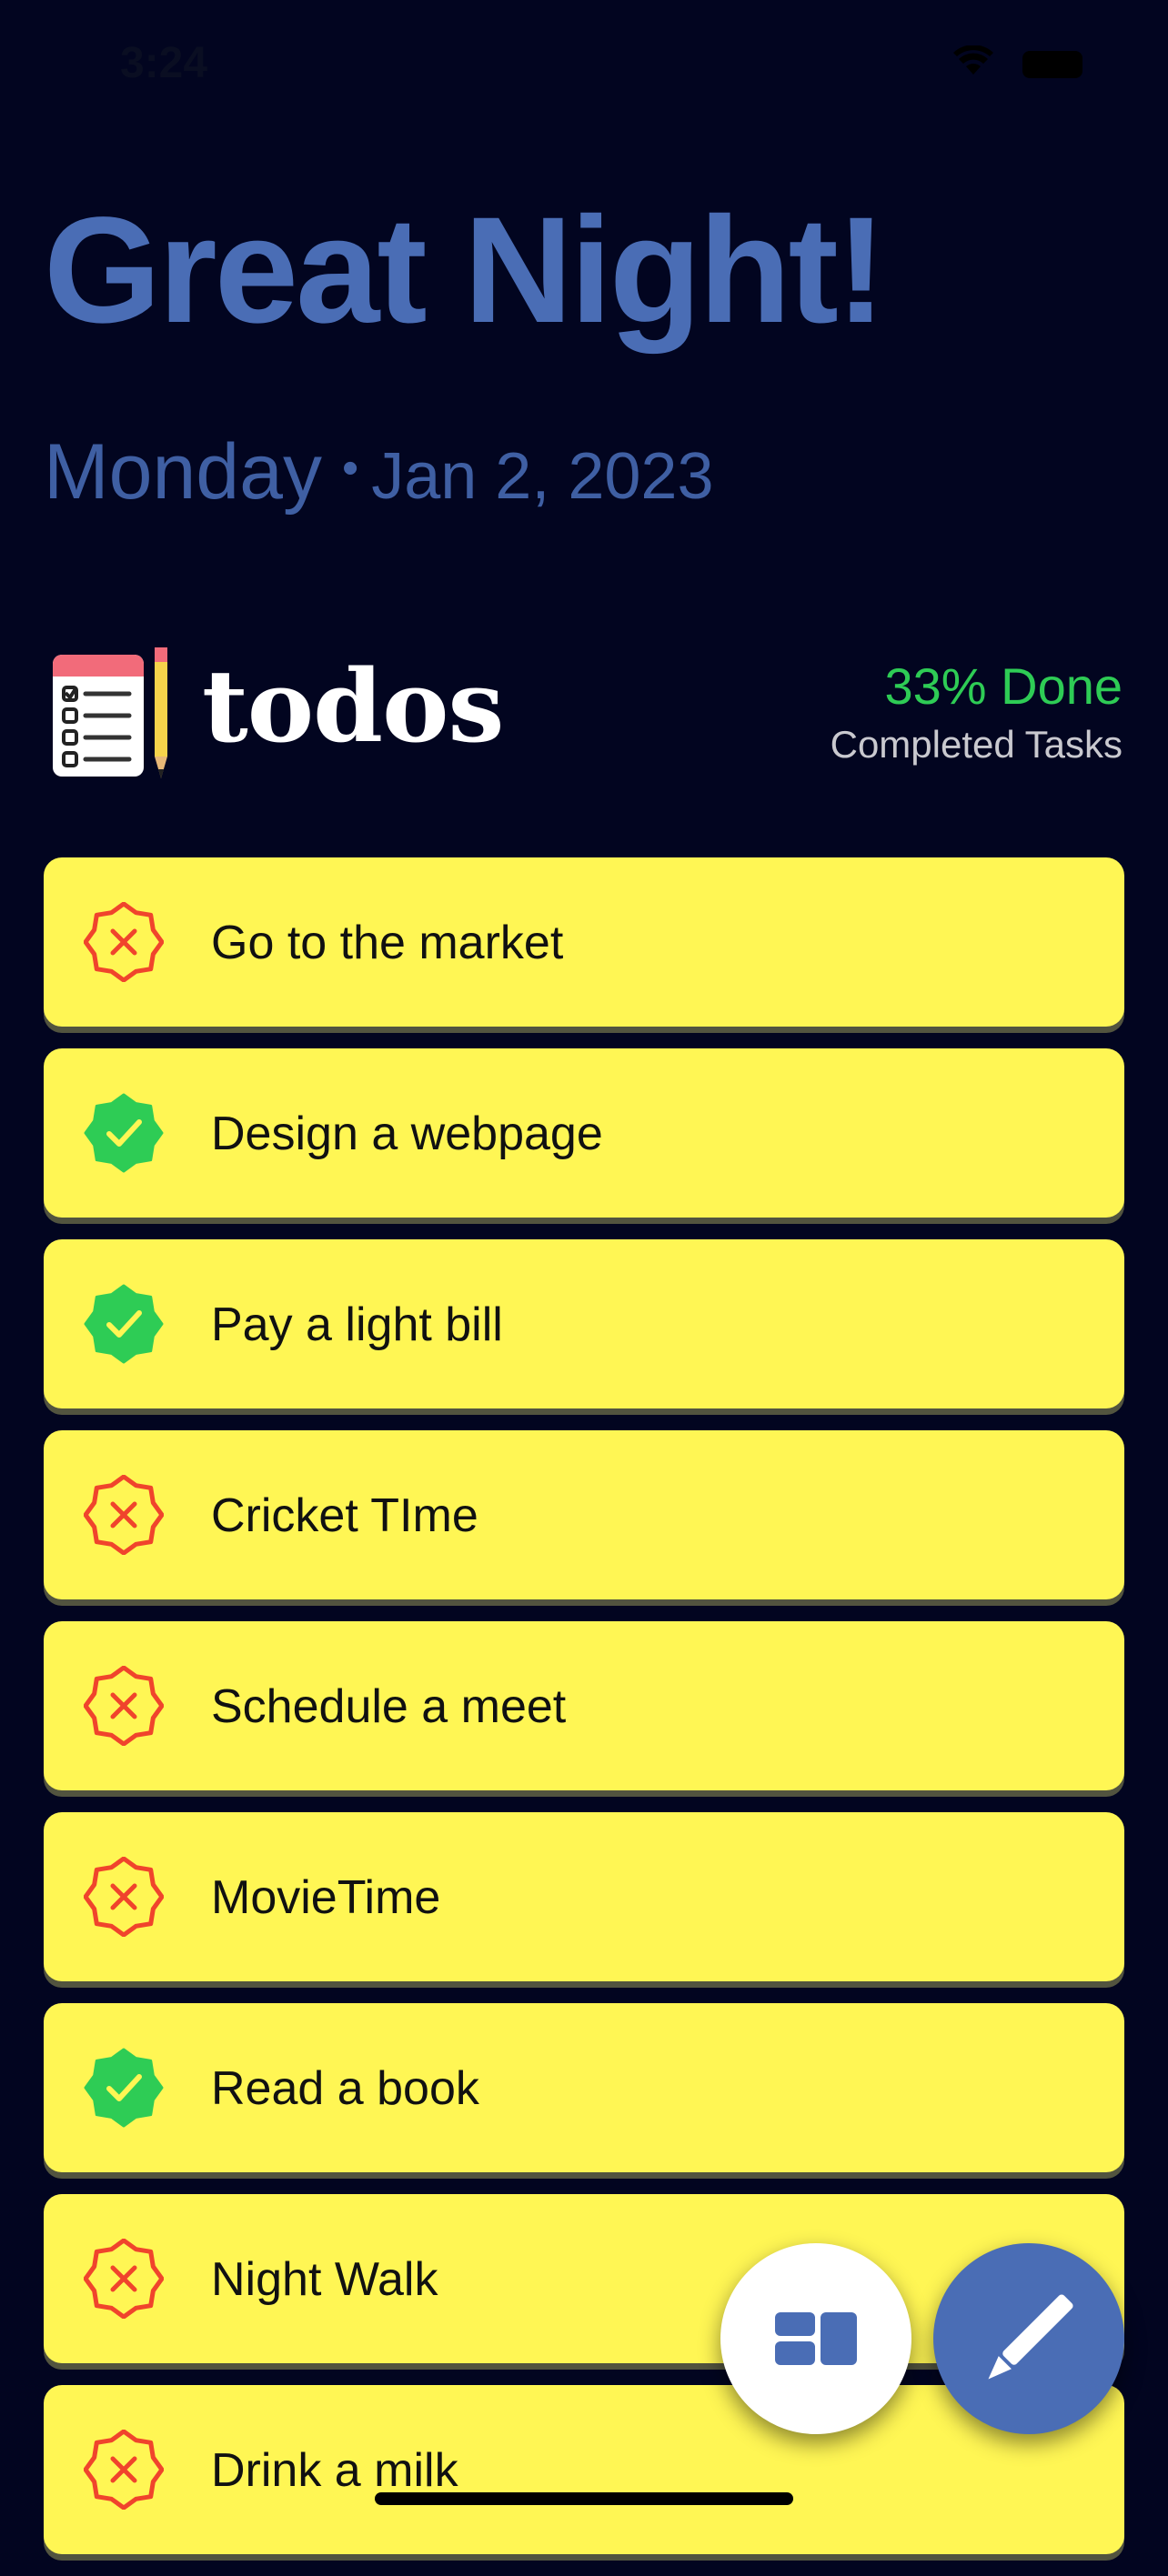  What do you see at coordinates (584, 2087) in the screenshot?
I see `todo-item: Read a book` at bounding box center [584, 2087].